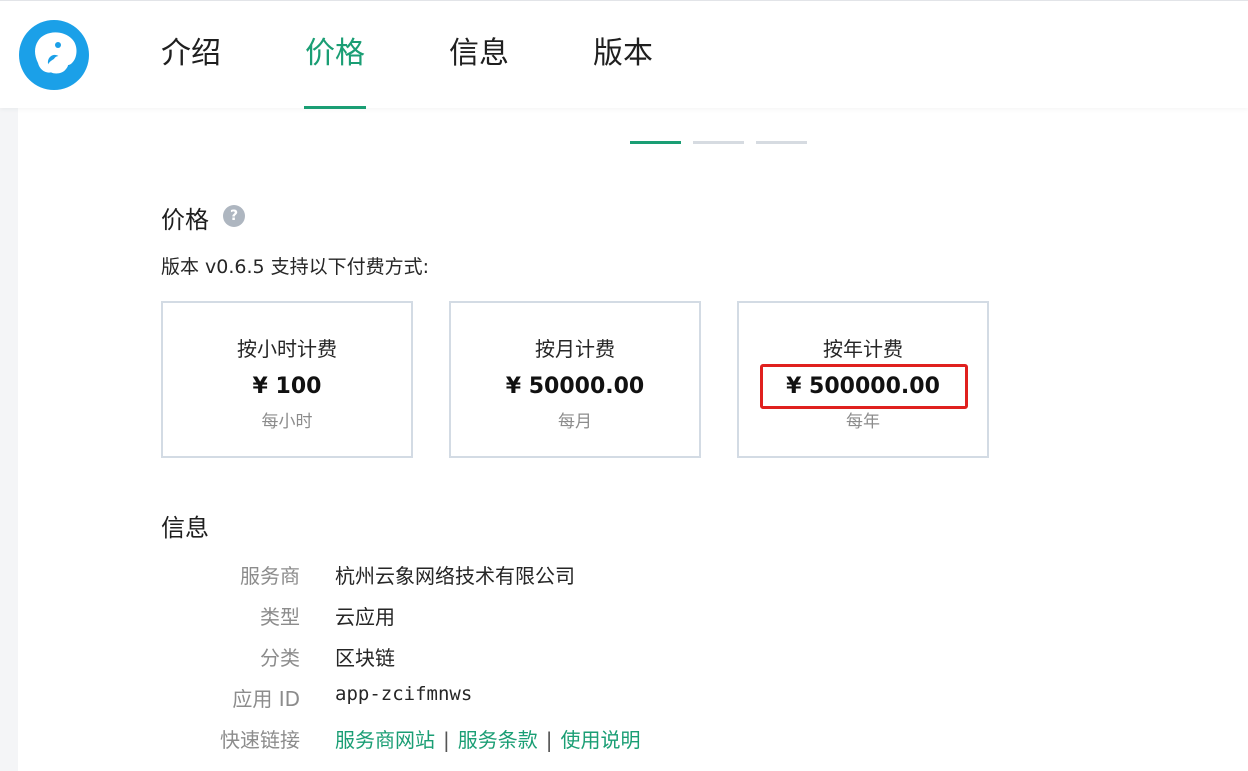  I want to click on usage-guide-link: 使用说明, so click(601, 740).